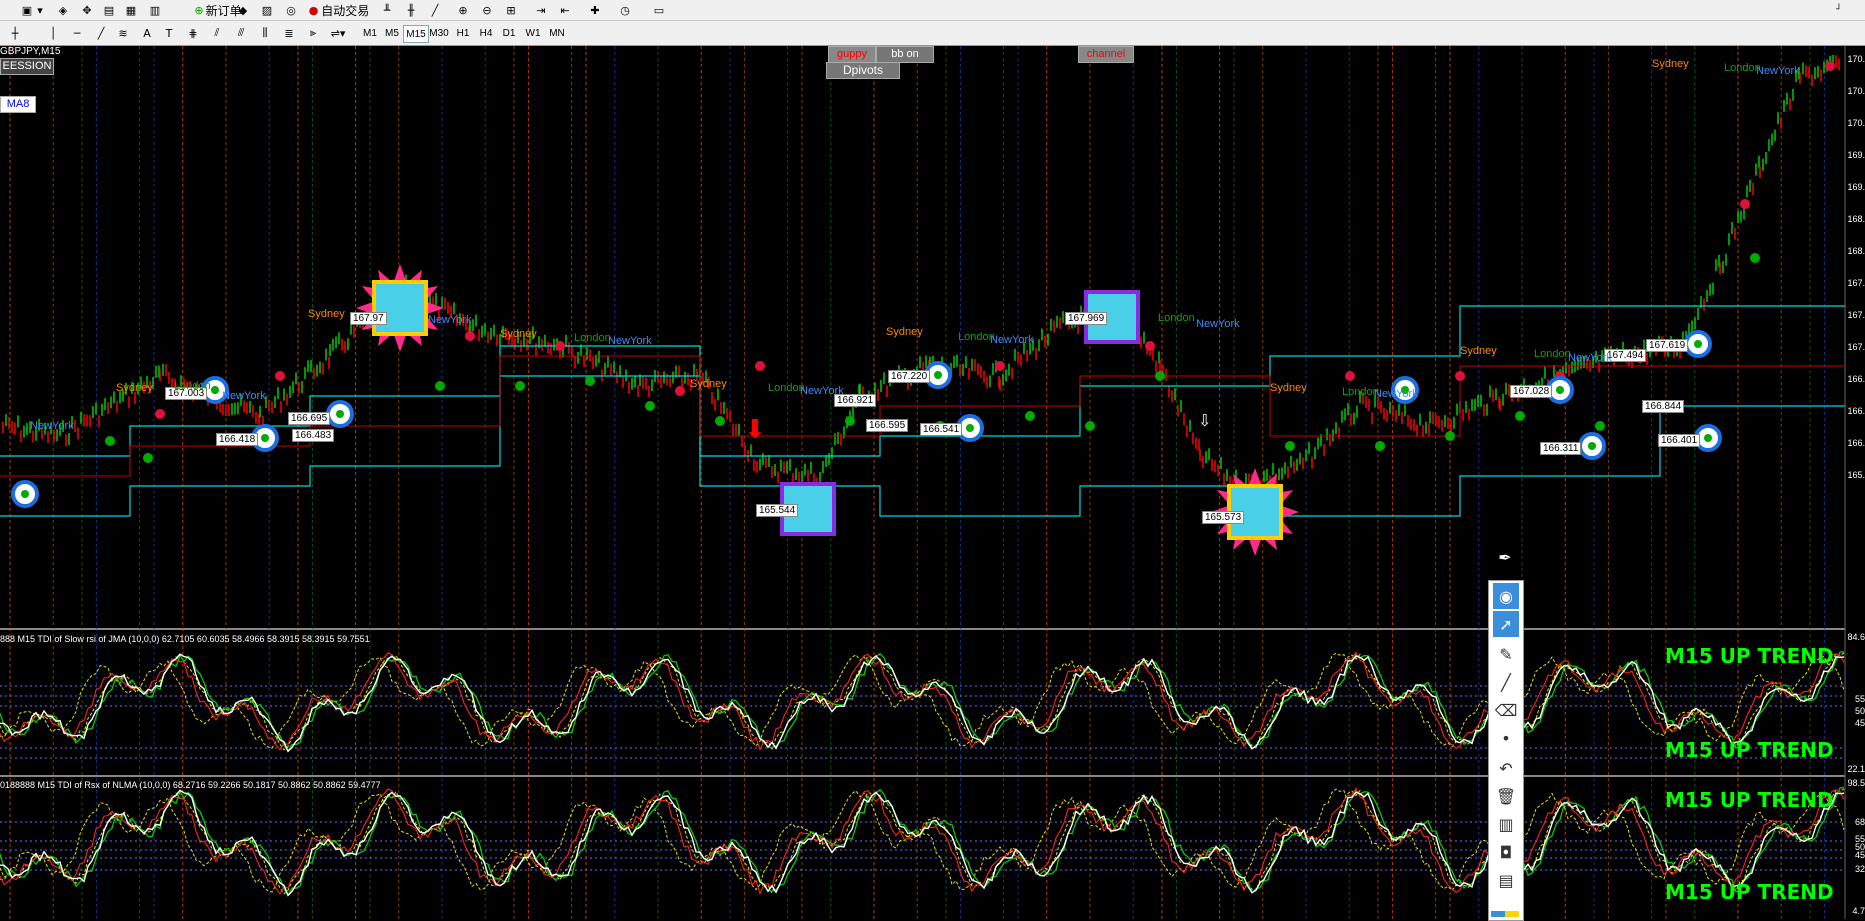 Image resolution: width=1865 pixels, height=921 pixels. I want to click on zoom-out-icon: ⊖, so click(487, 10).